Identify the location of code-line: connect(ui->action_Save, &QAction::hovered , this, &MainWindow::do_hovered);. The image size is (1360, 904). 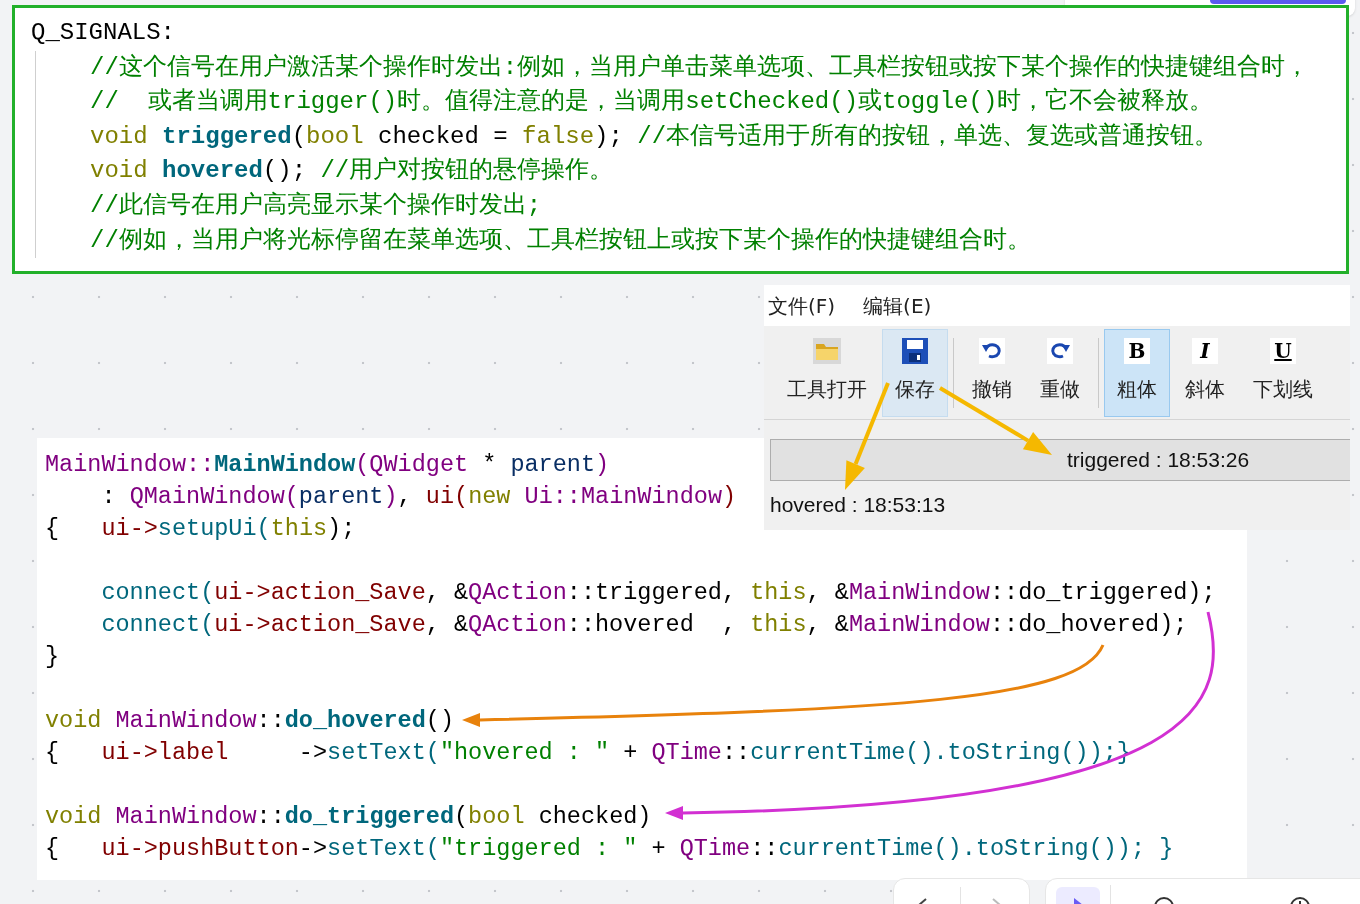
(644, 625).